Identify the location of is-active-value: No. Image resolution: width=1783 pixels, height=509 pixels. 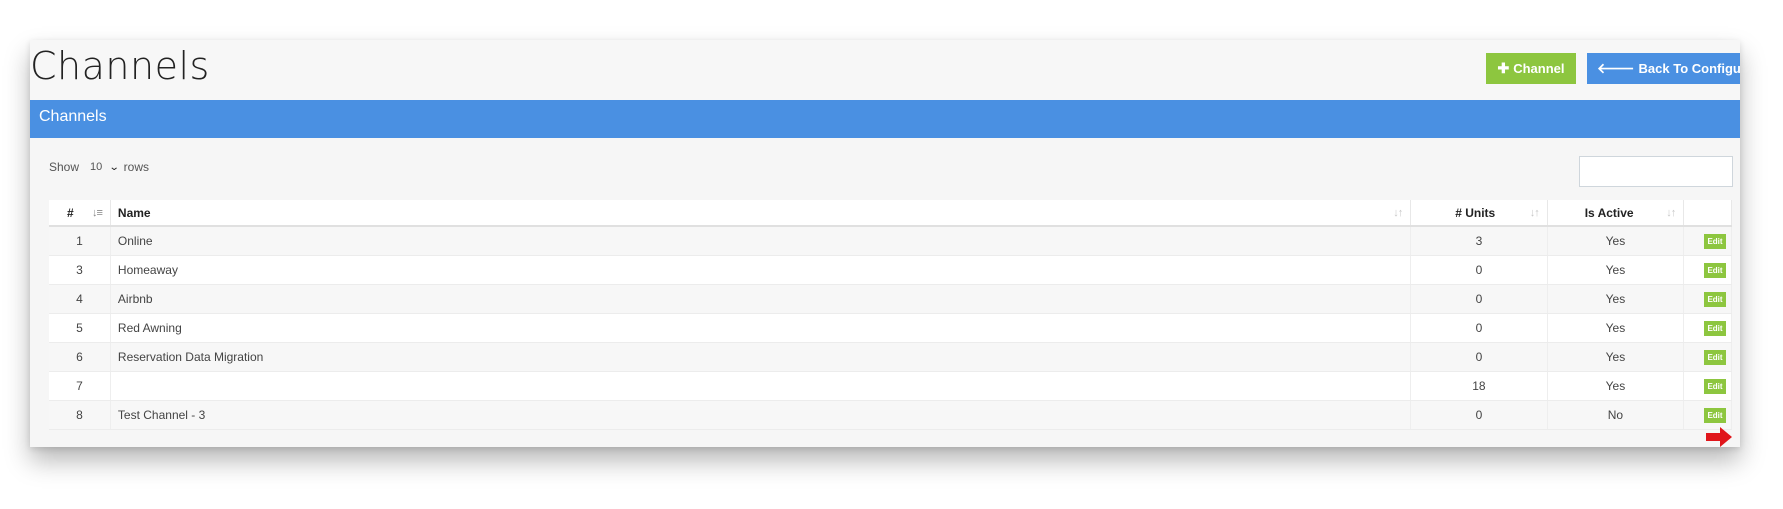
(1616, 415).